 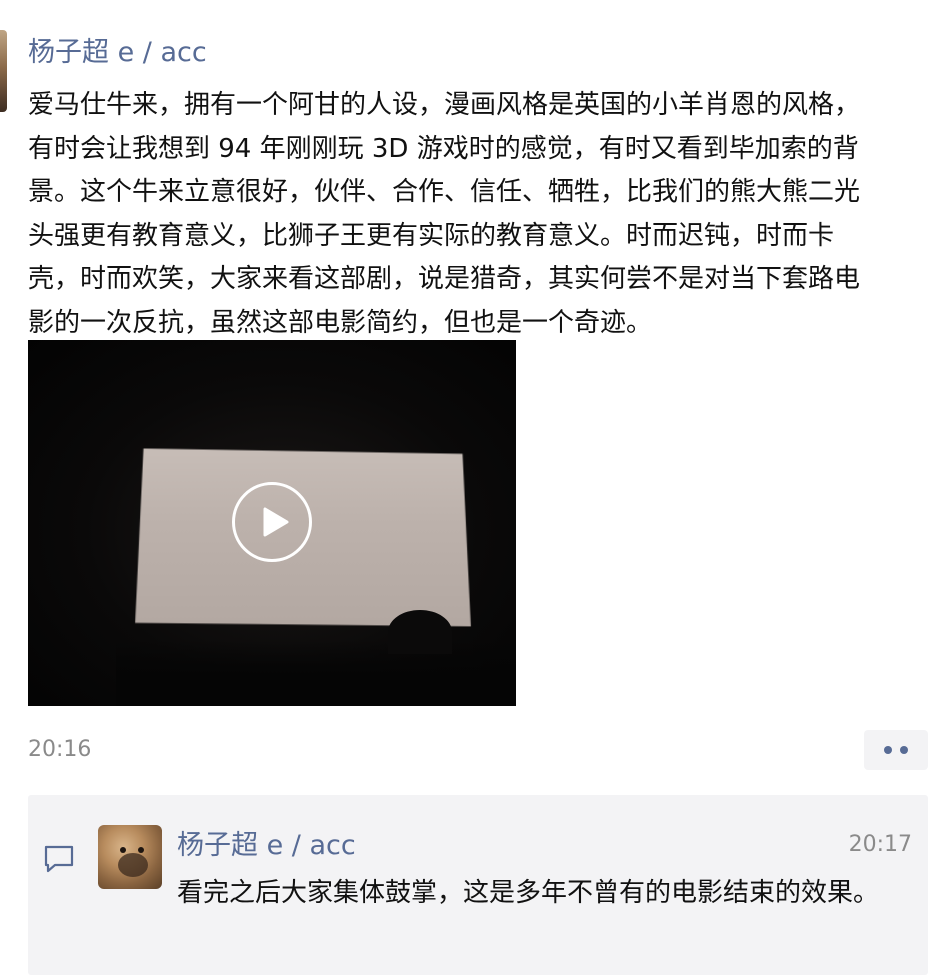 What do you see at coordinates (896, 750) in the screenshot?
I see `more-actions-button` at bounding box center [896, 750].